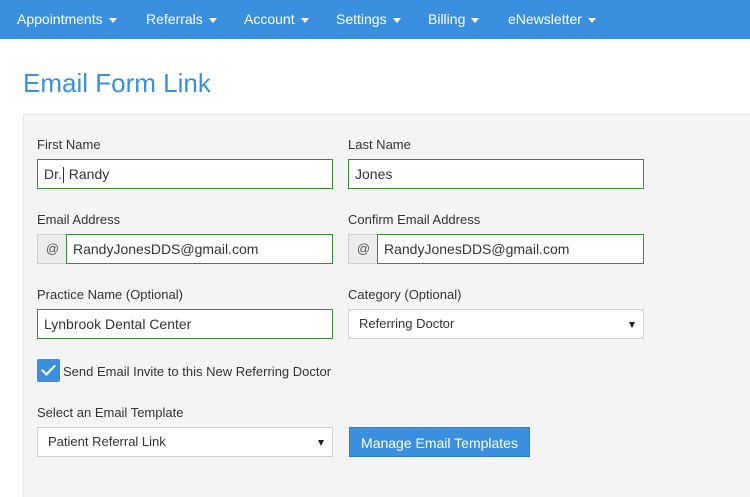 This screenshot has width=750, height=497. What do you see at coordinates (269, 19) in the screenshot?
I see `nav-account-label: Account` at bounding box center [269, 19].